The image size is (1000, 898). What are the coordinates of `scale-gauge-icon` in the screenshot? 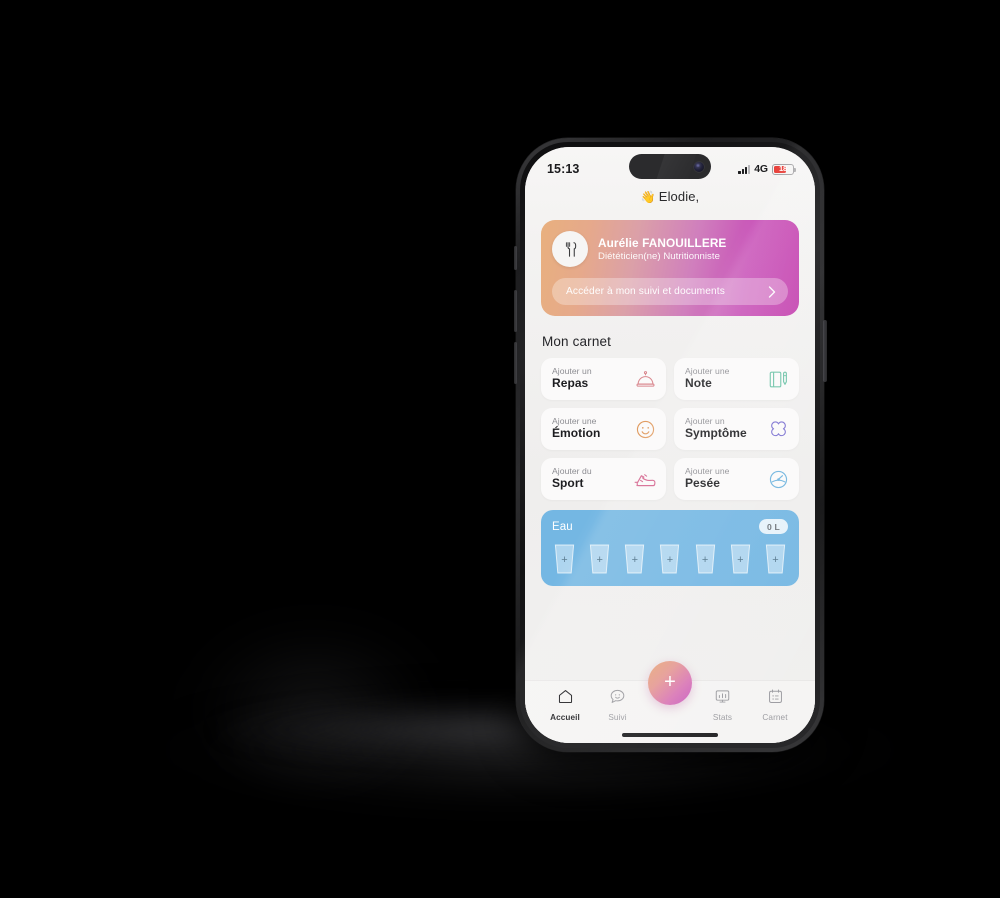 It's located at (778, 479).